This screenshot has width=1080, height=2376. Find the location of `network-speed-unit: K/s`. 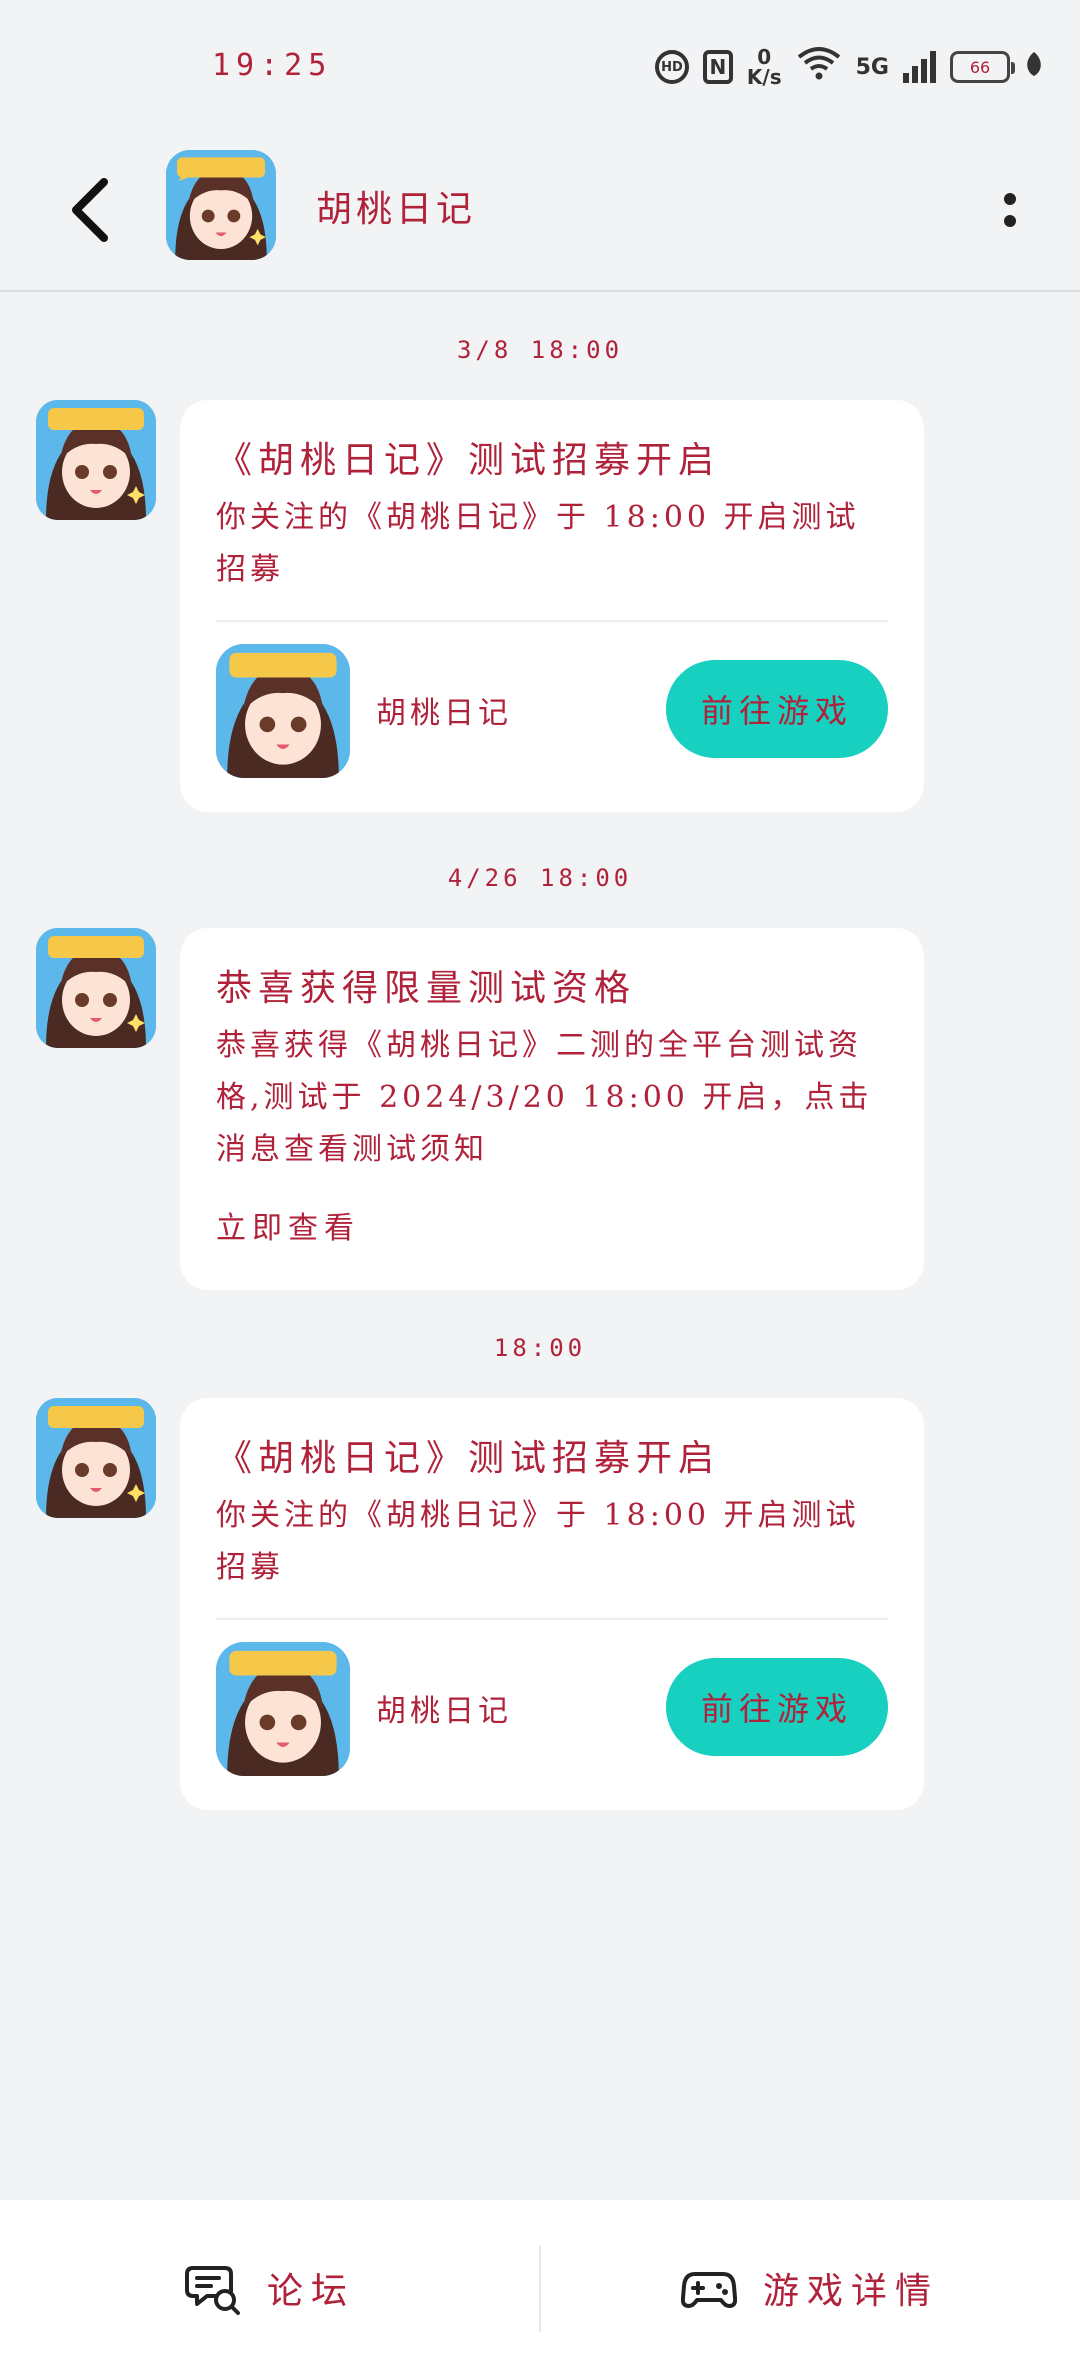

network-speed-unit: K/s is located at coordinates (764, 77).